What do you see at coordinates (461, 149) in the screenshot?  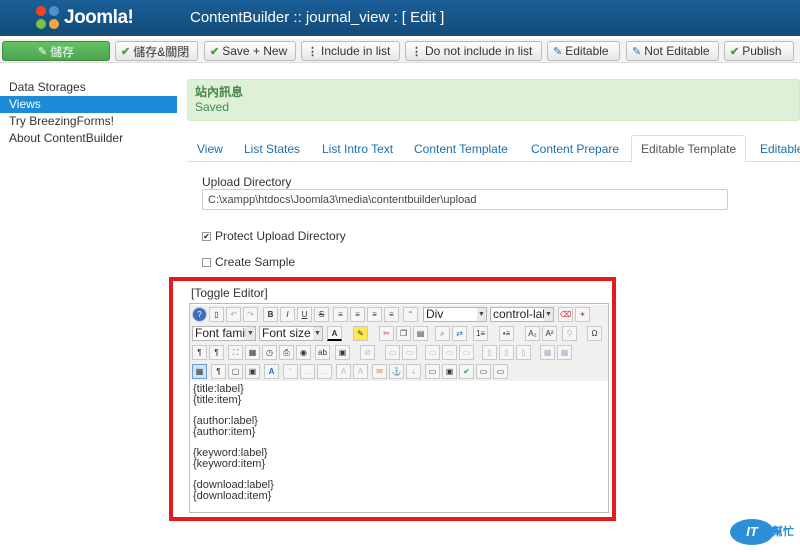 I see `tab-content-template: Content Template` at bounding box center [461, 149].